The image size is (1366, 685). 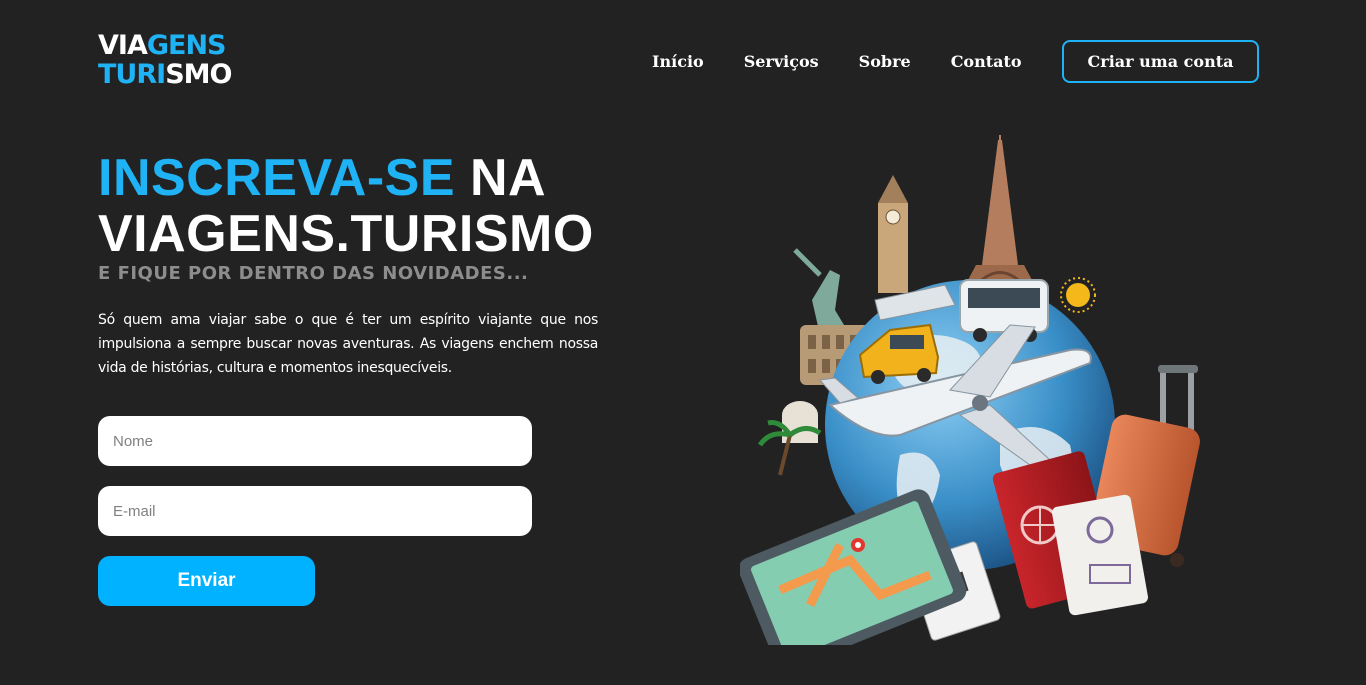 I want to click on nav-sobre: Sobre, so click(x=885, y=61).